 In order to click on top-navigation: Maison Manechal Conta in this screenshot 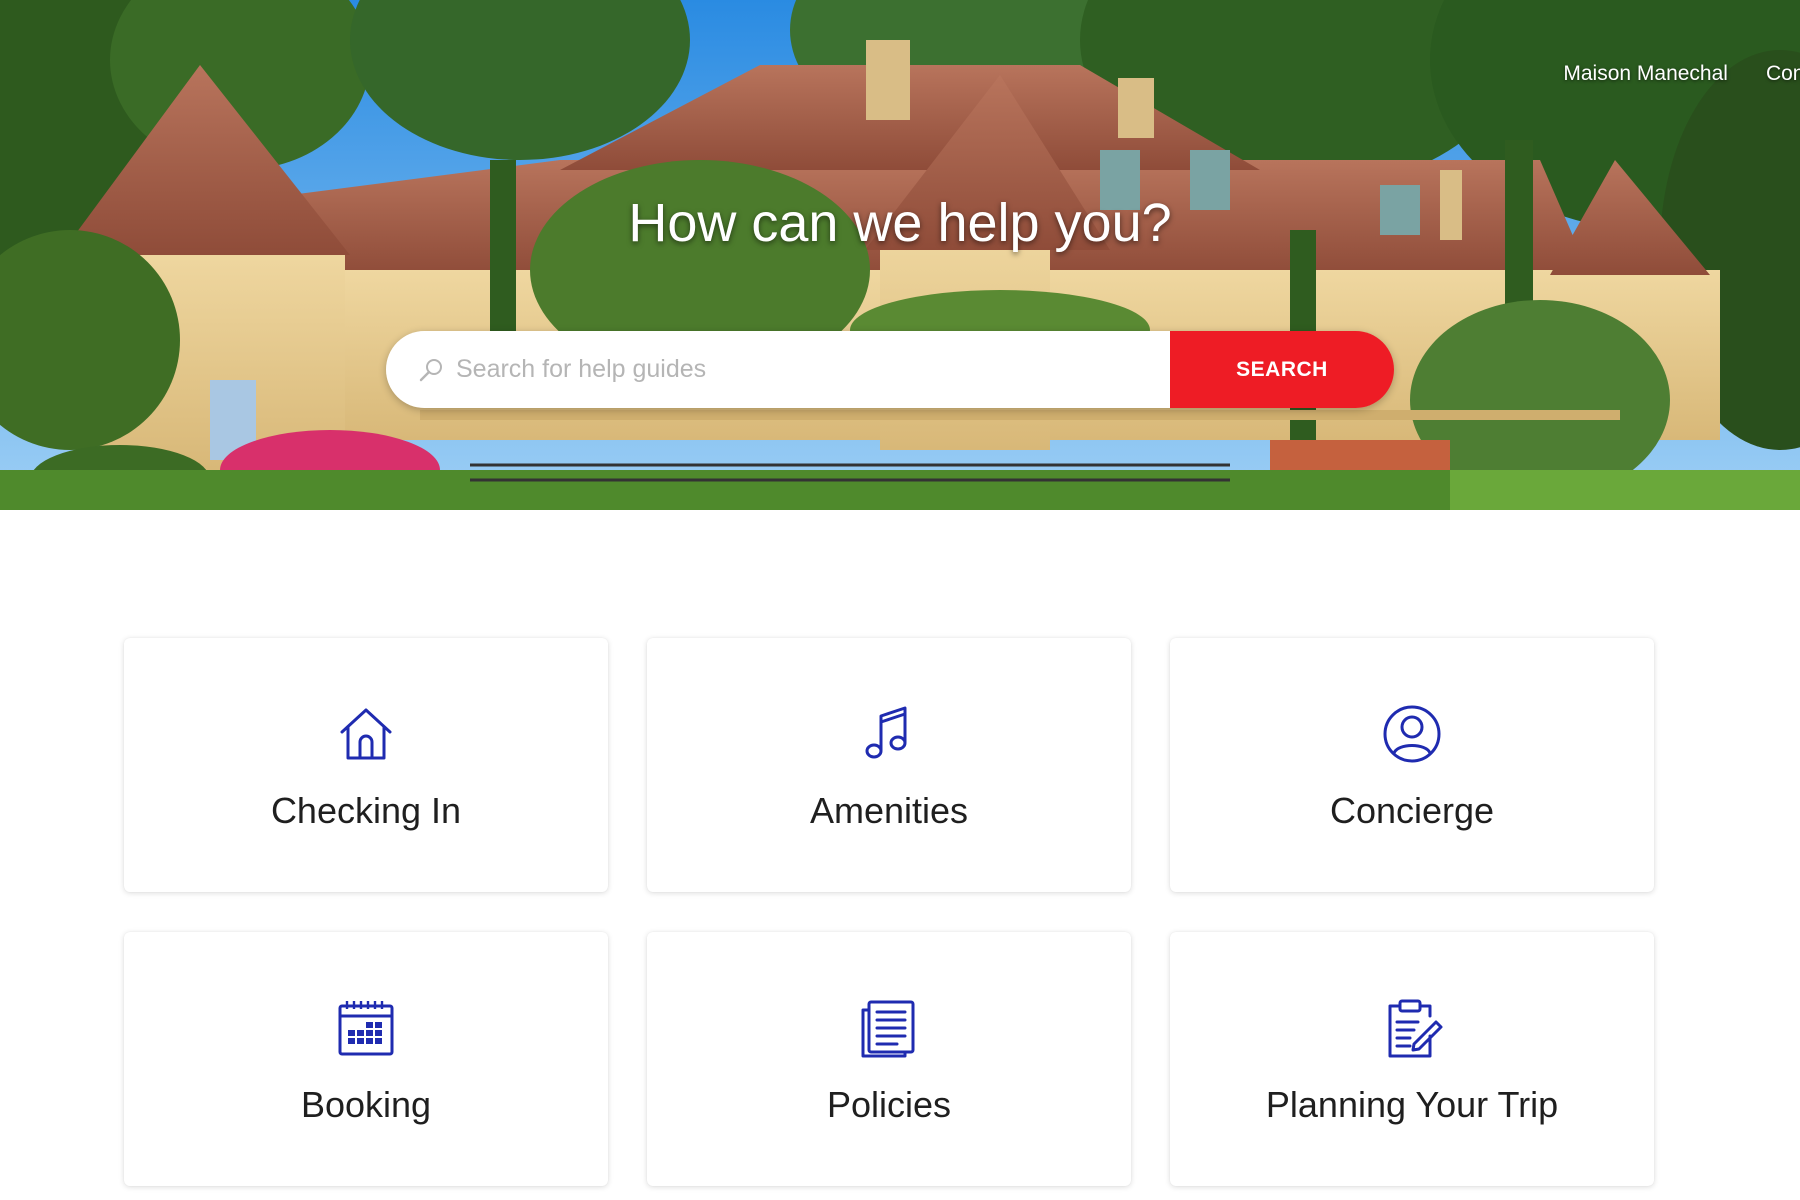, I will do `click(1681, 74)`.